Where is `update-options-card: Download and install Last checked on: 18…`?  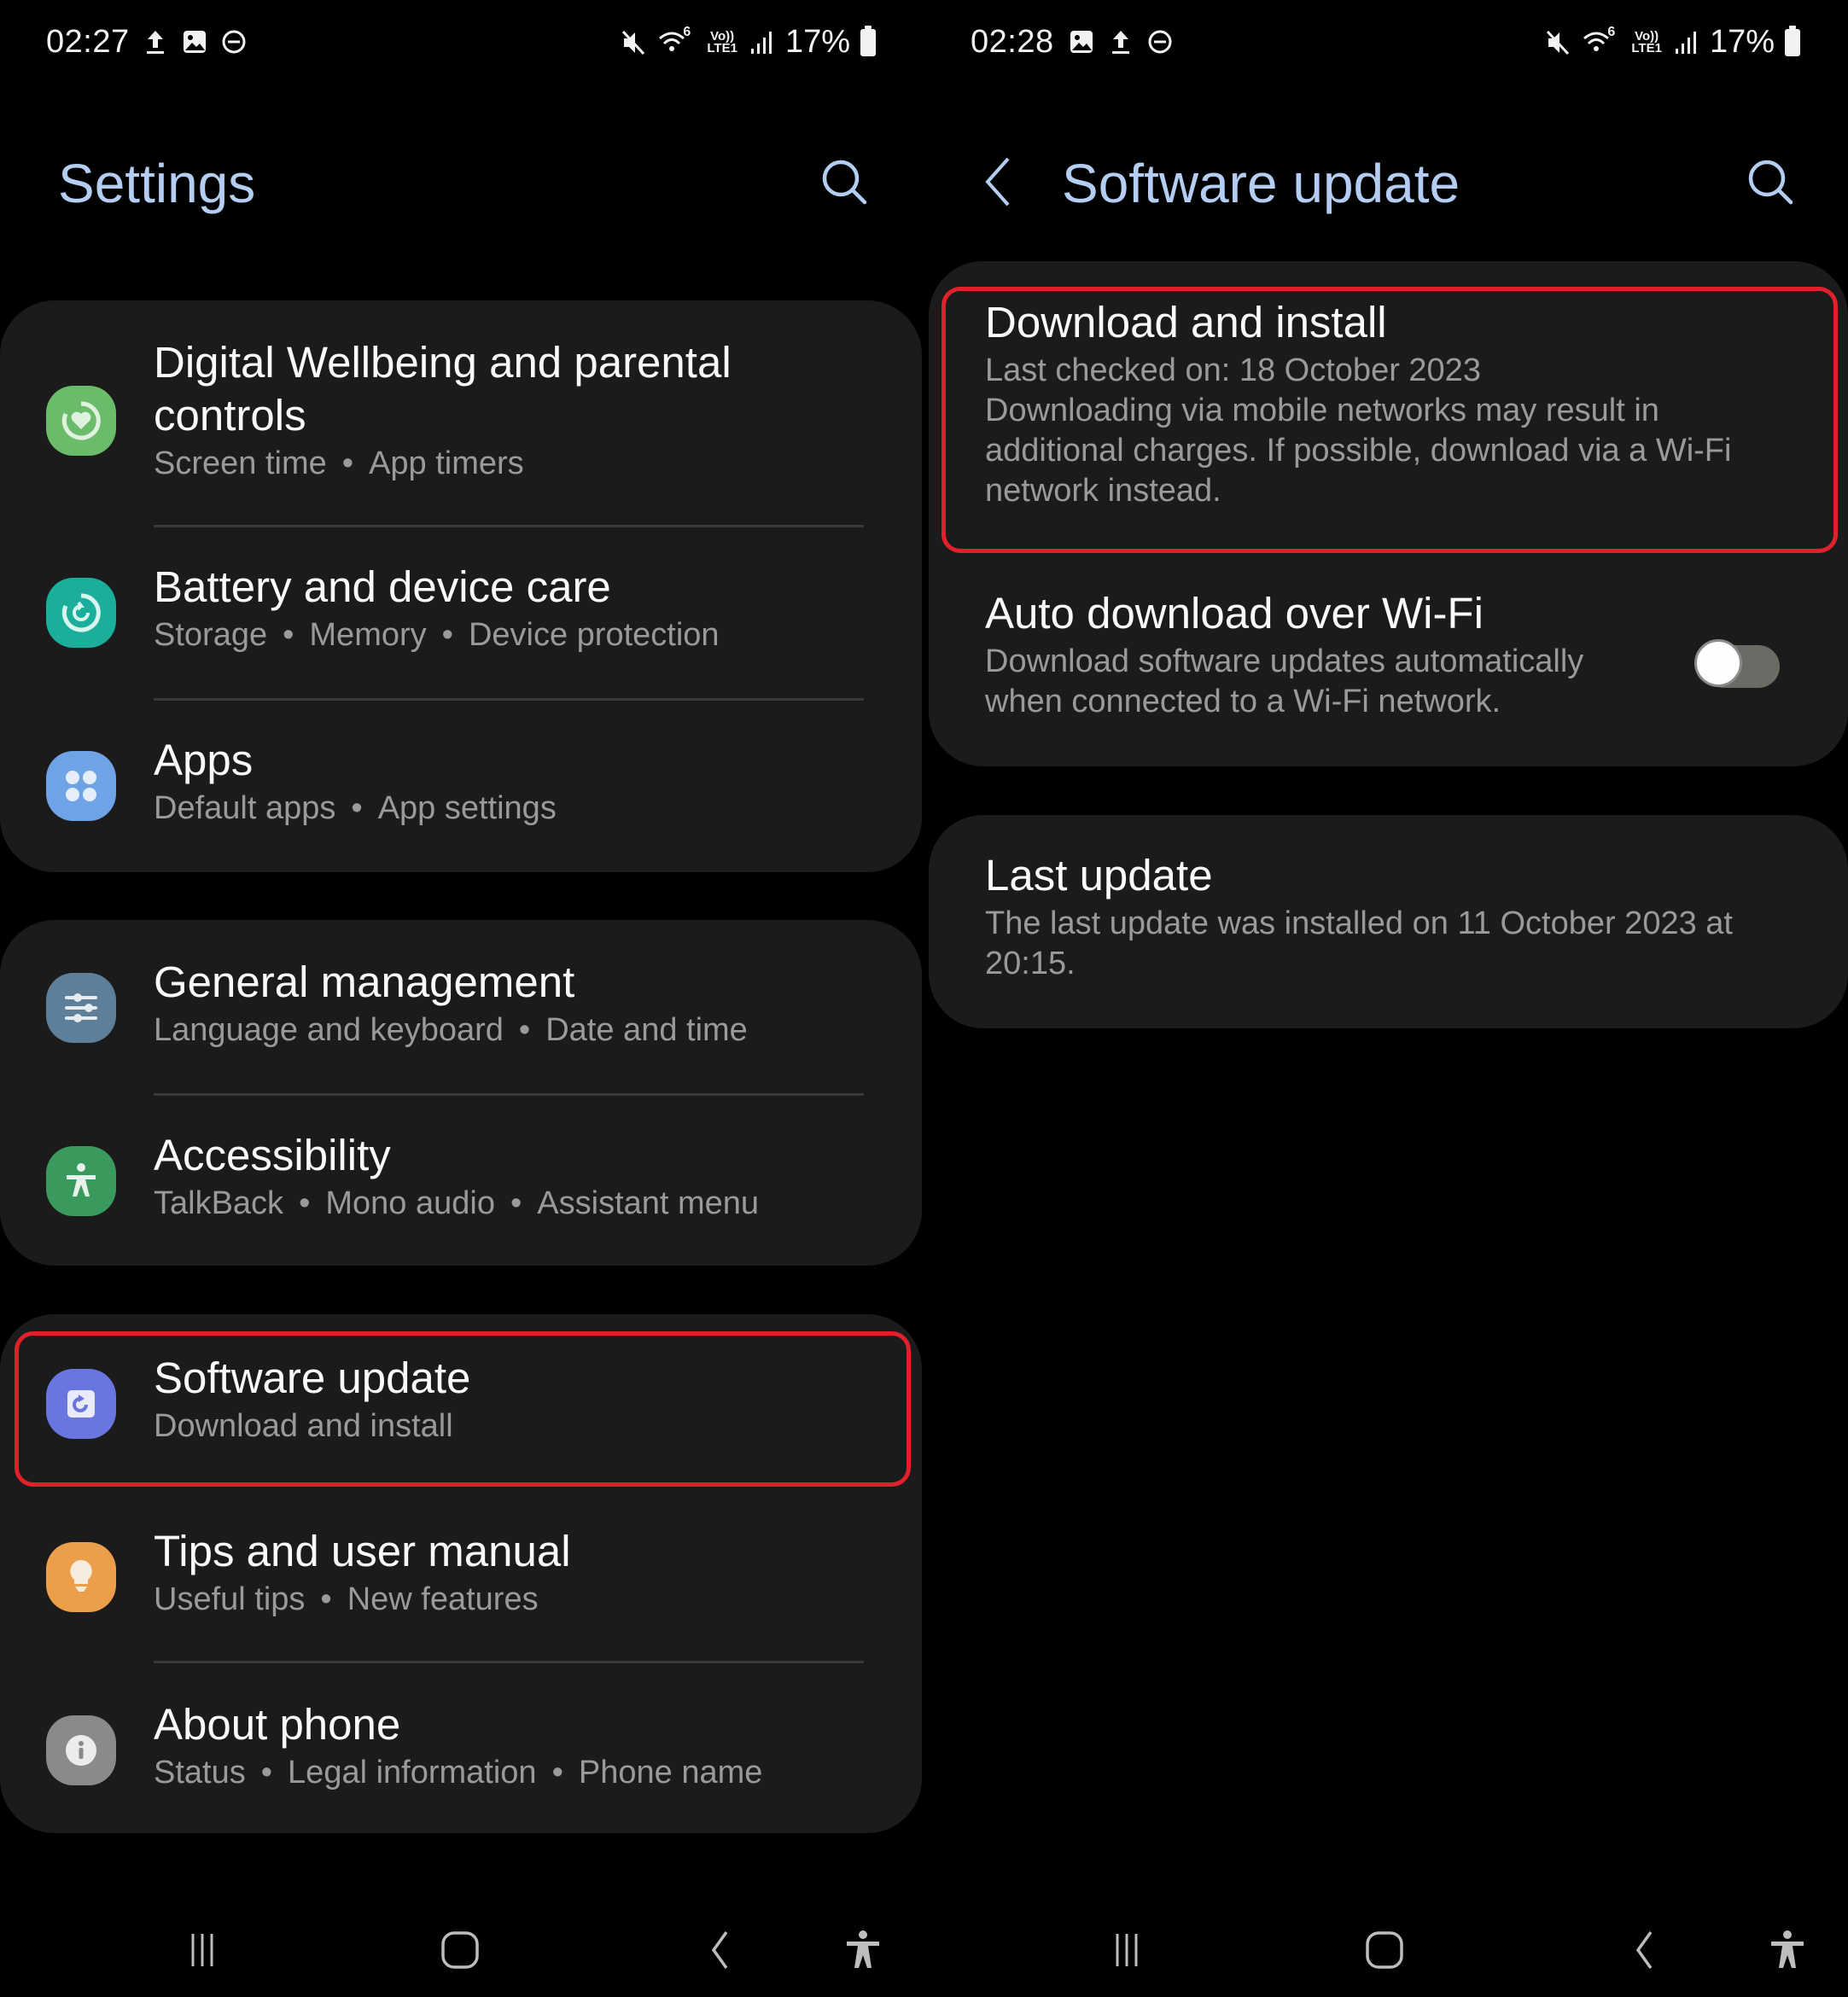
update-options-card: Download and install Last checked on: 18… is located at coordinates (1388, 513).